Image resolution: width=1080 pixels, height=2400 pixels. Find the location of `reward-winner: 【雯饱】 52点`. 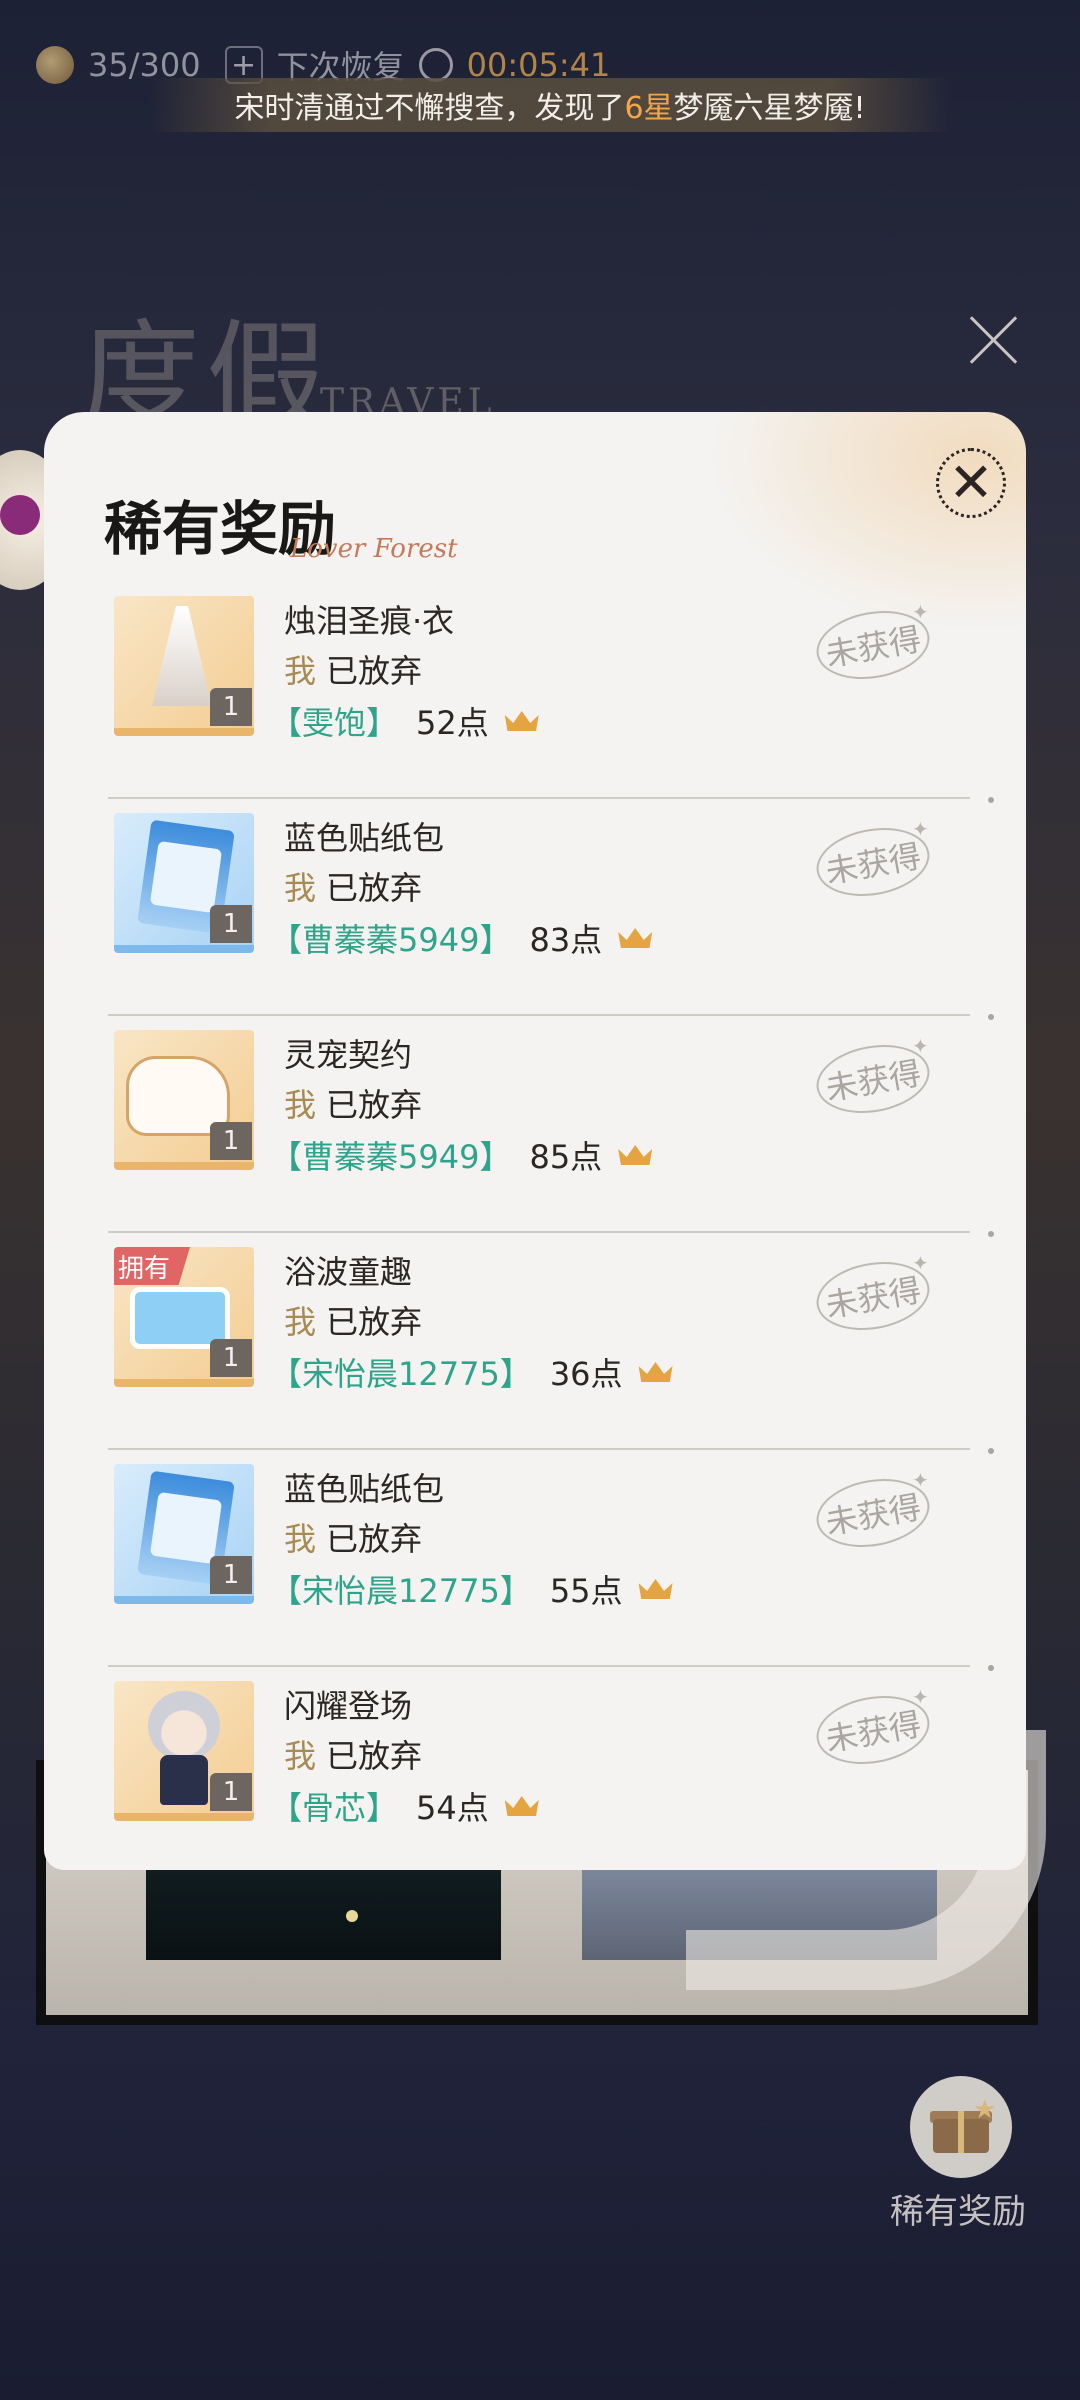

reward-winner: 【雯饱】 52点 is located at coordinates (404, 721).